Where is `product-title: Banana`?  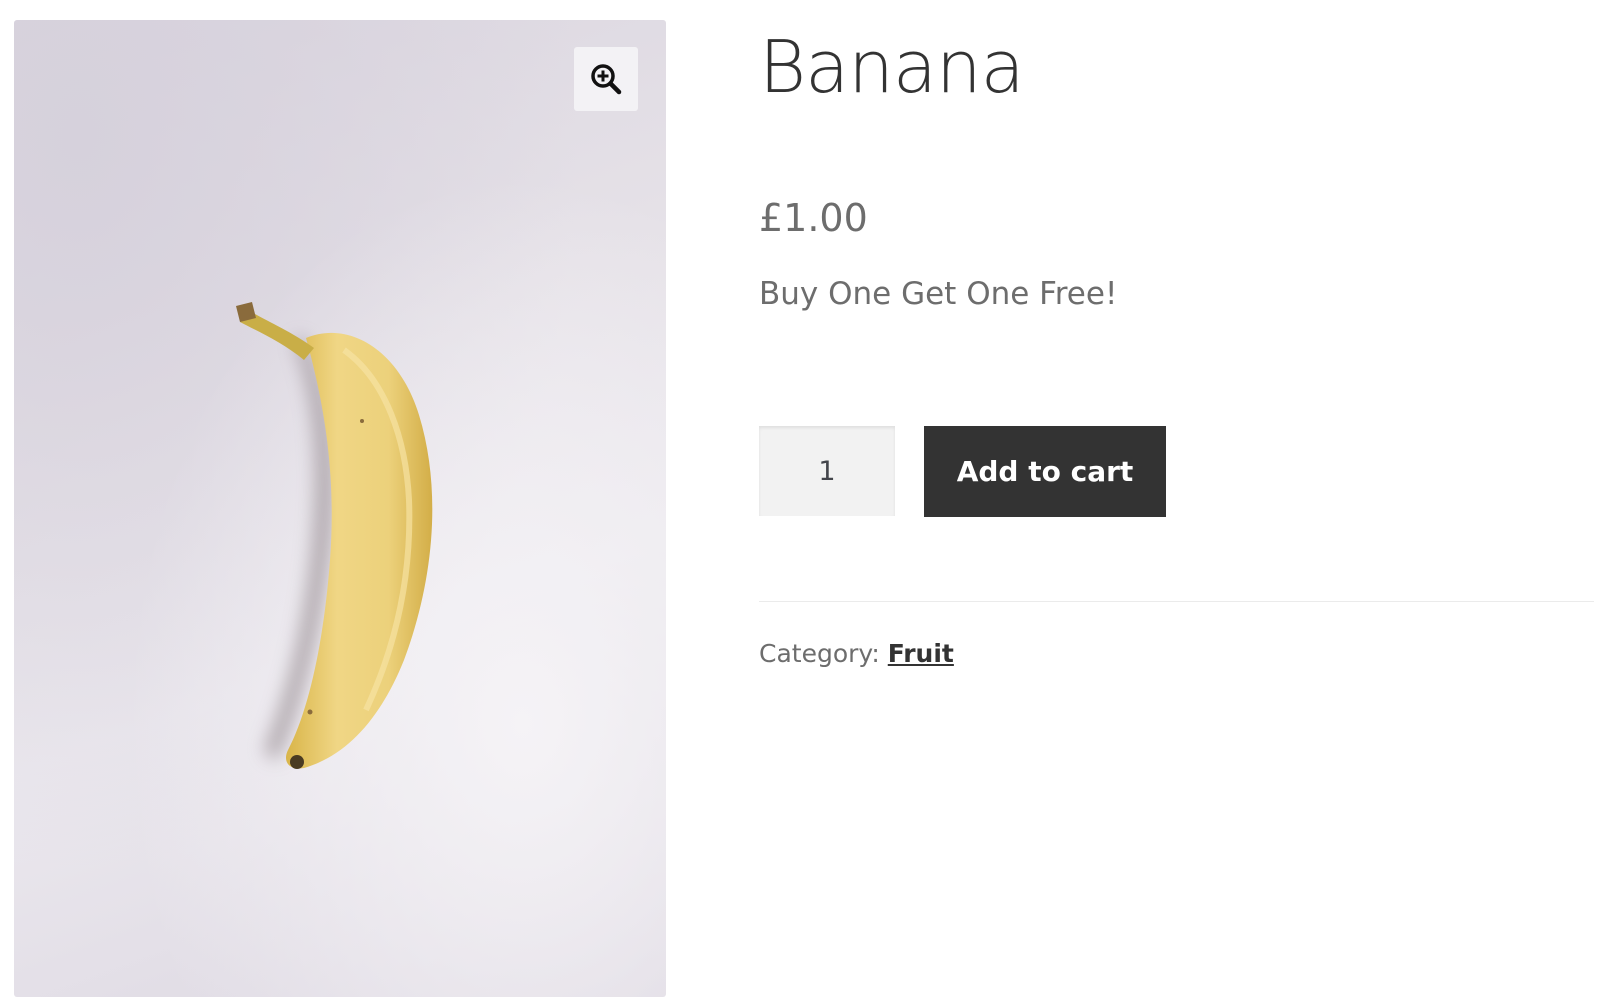
product-title: Banana is located at coordinates (892, 67).